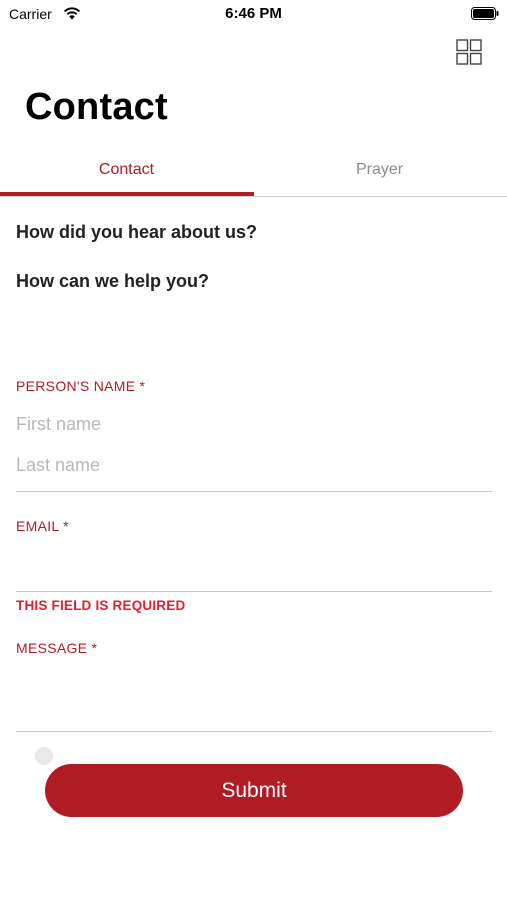 The height and width of the screenshot is (900, 507). I want to click on tab-active-indicator, so click(127, 194).